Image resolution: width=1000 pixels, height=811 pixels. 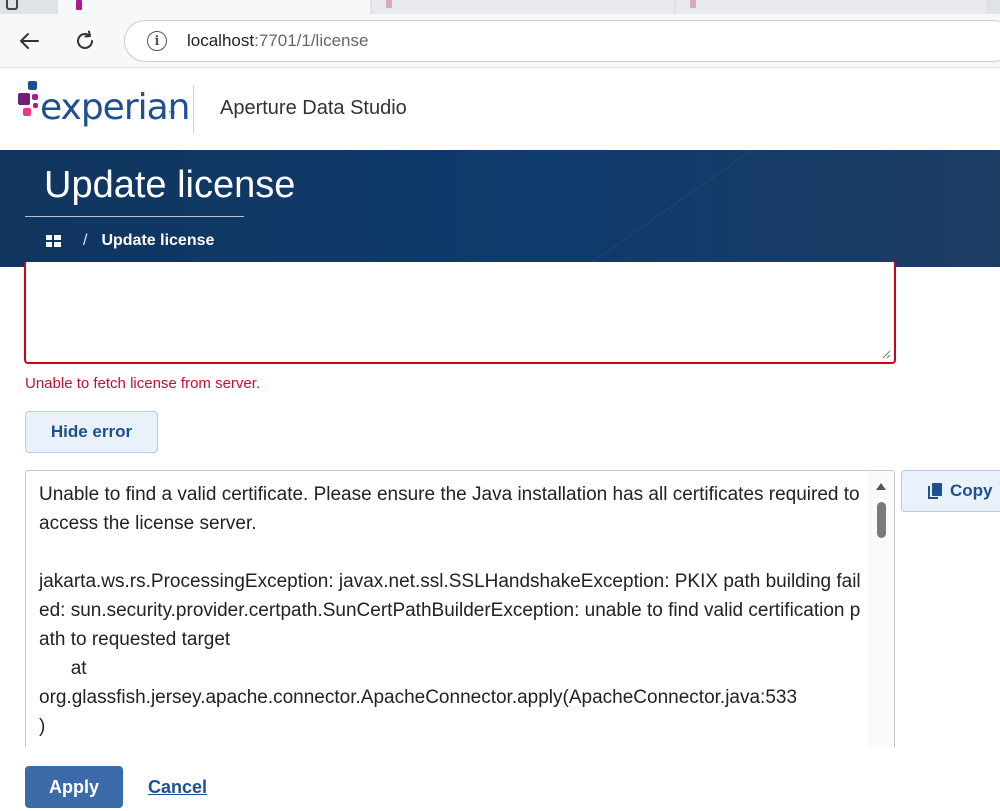 I want to click on reload-icon, so click(x=85, y=39).